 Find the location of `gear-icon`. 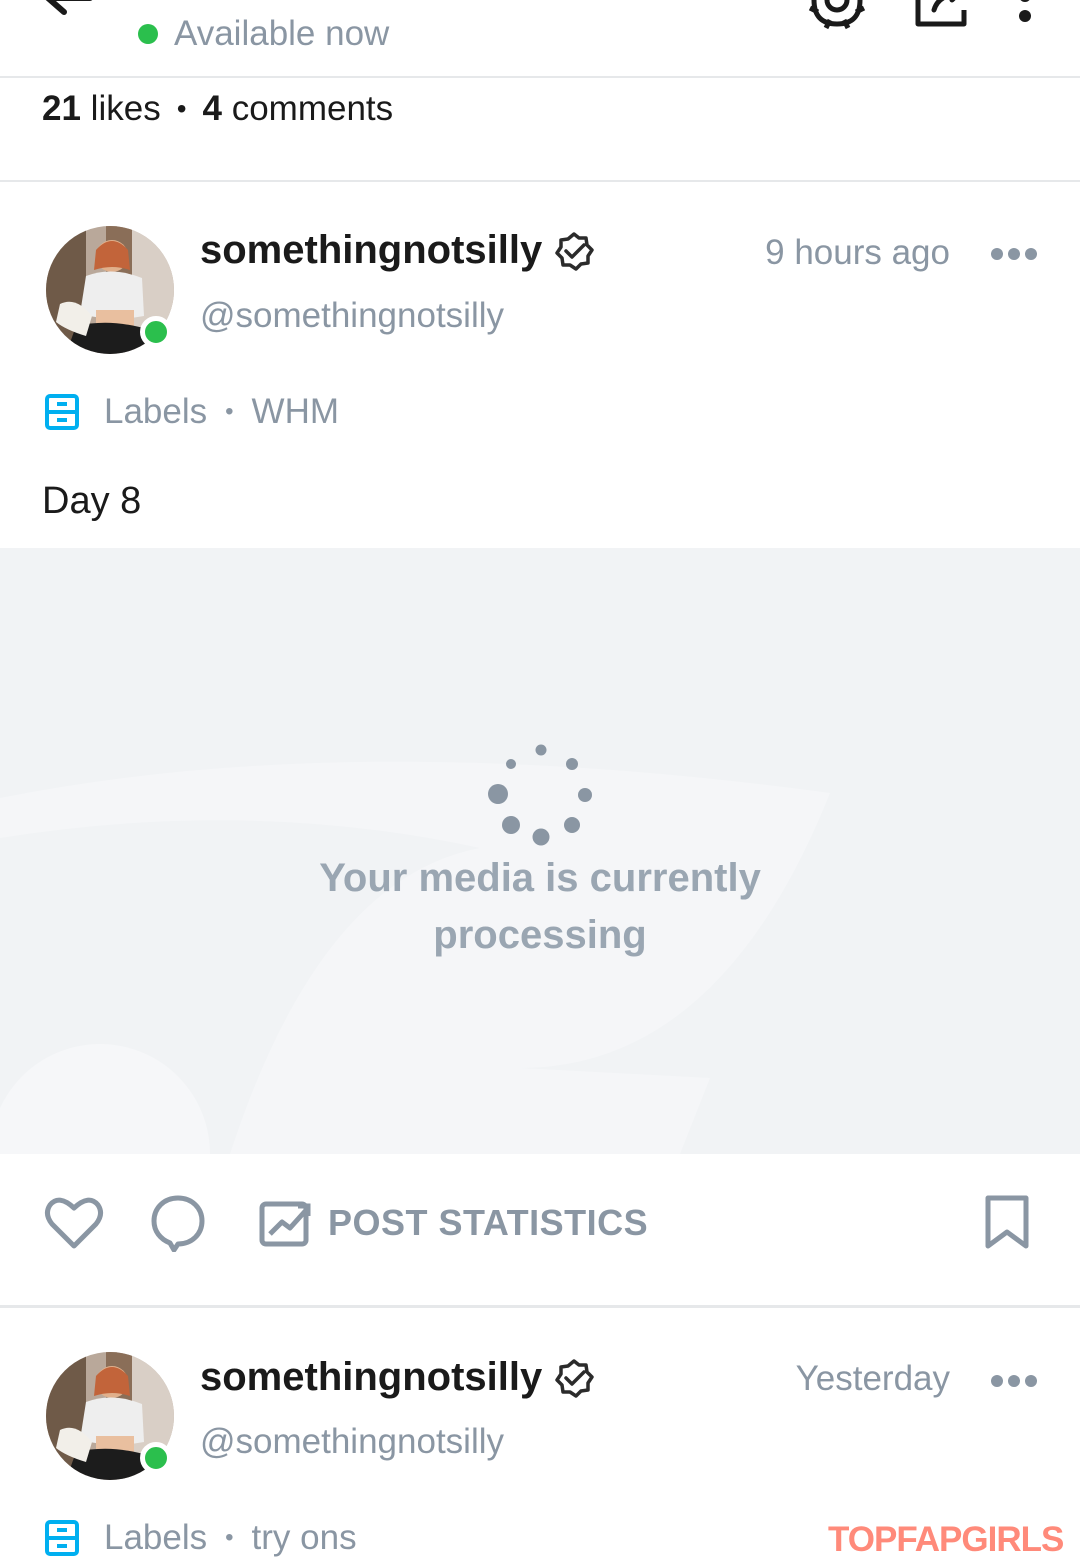

gear-icon is located at coordinates (837, 15).